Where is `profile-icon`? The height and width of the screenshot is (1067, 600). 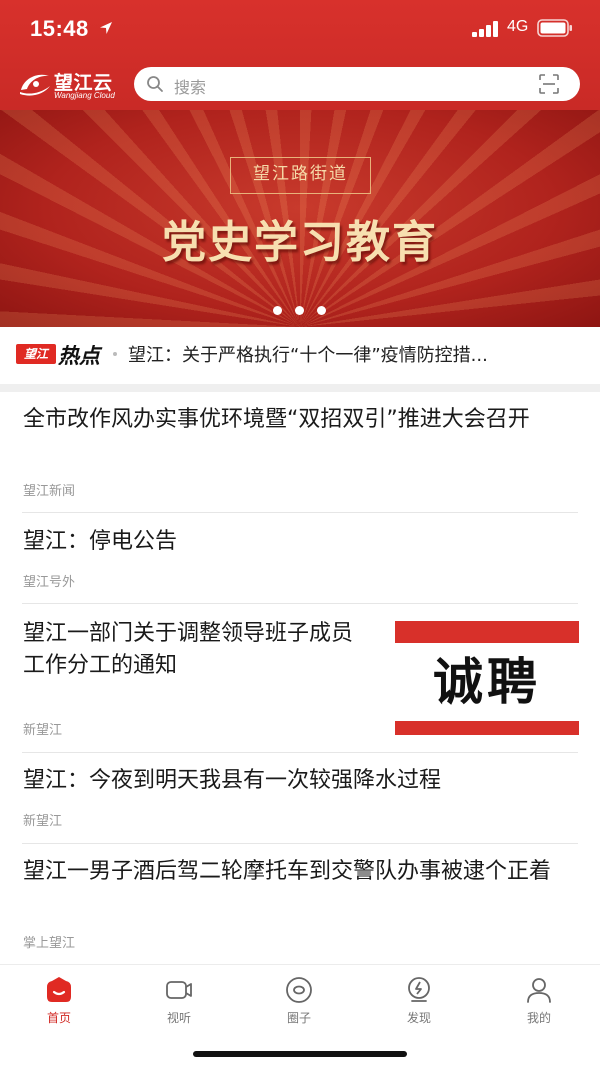
profile-icon is located at coordinates (539, 990).